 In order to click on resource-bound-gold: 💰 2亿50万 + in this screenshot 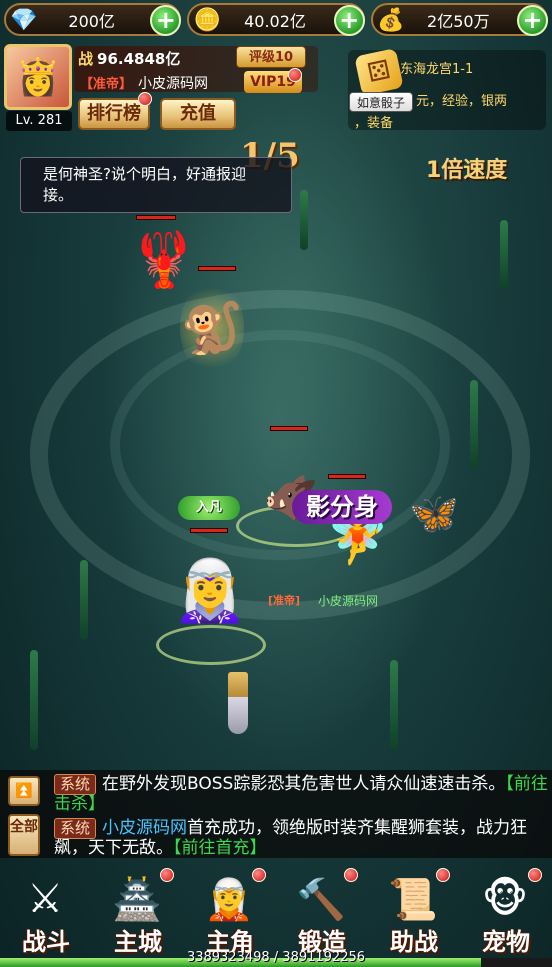, I will do `click(459, 19)`.